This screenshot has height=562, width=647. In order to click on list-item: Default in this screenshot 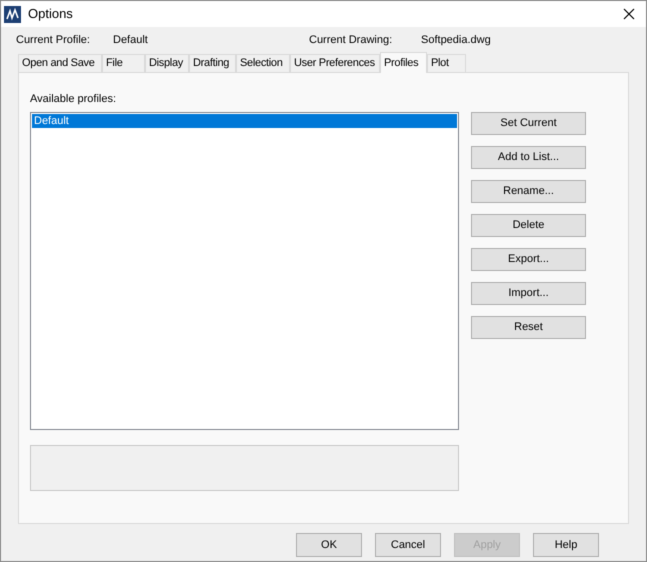, I will do `click(244, 121)`.